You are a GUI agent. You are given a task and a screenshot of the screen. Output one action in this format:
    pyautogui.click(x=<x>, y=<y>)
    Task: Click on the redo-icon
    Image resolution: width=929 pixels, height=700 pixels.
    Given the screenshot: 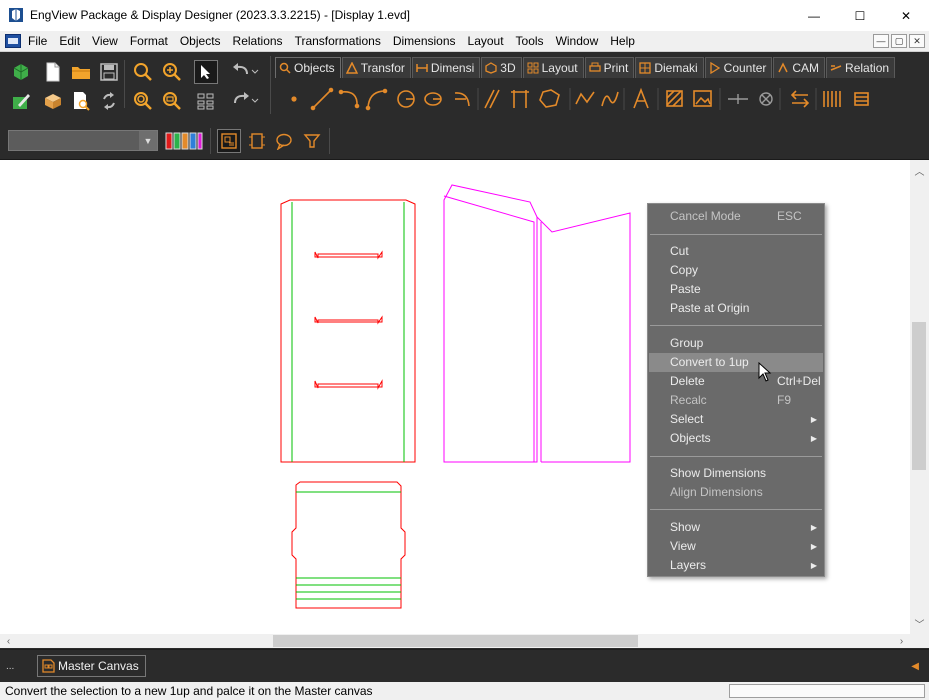 What is the action you would take?
    pyautogui.click(x=241, y=98)
    